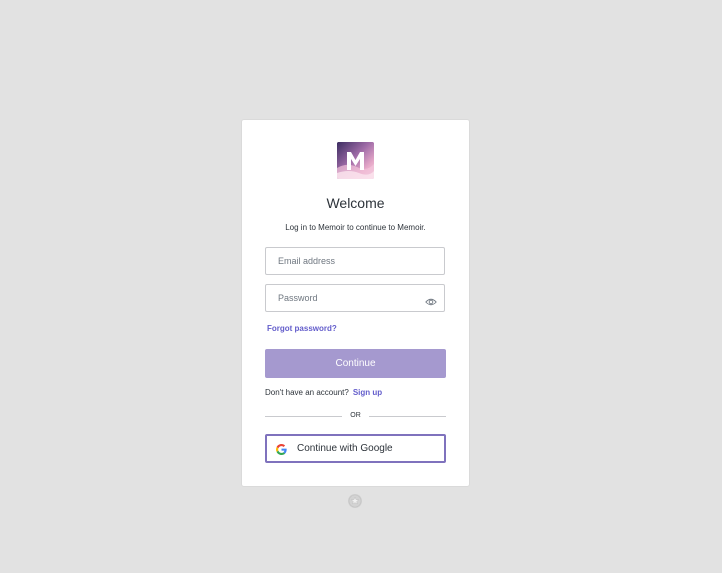 Image resolution: width=722 pixels, height=573 pixels. I want to click on continue-button: Continue, so click(355, 363).